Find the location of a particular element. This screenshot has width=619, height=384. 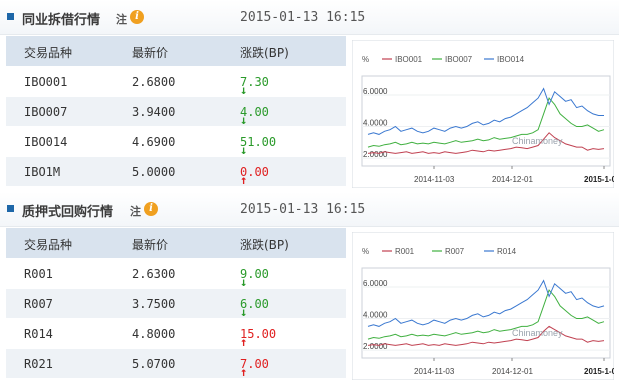

table-row: IBO014 4.6900 ↓ 51.00 is located at coordinates (176, 141).